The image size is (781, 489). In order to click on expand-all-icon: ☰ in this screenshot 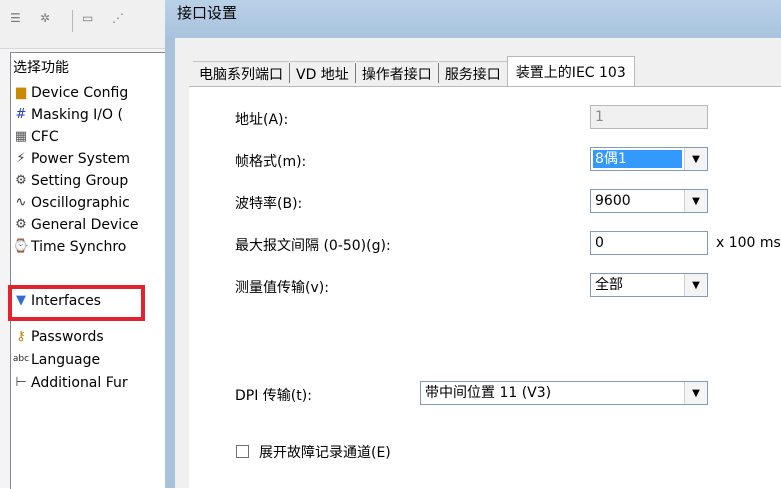, I will do `click(15, 18)`.